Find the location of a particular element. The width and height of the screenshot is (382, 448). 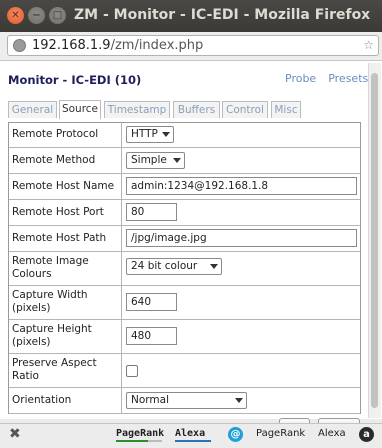

globe-icon is located at coordinates (19, 45).